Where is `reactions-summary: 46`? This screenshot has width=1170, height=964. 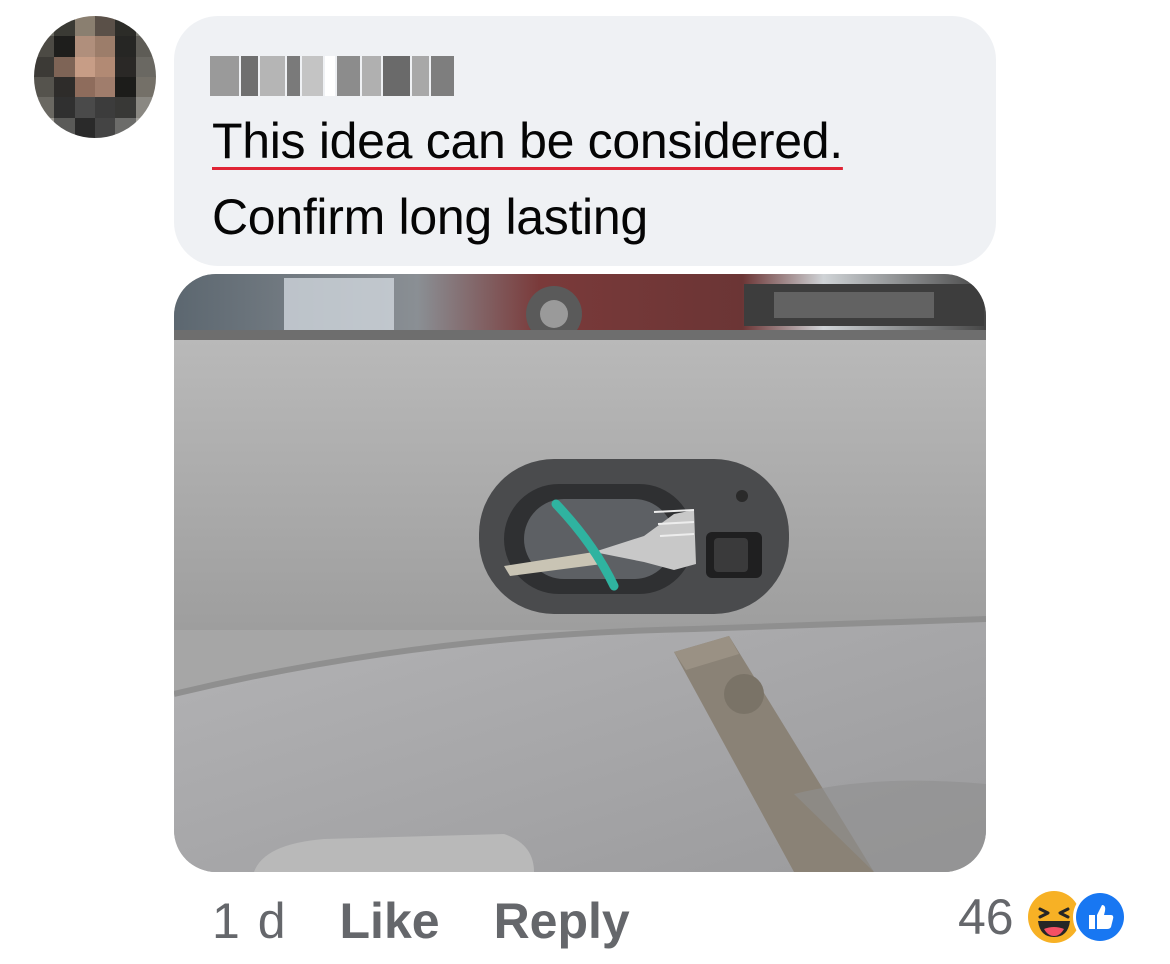 reactions-summary: 46 is located at coordinates (1043, 917).